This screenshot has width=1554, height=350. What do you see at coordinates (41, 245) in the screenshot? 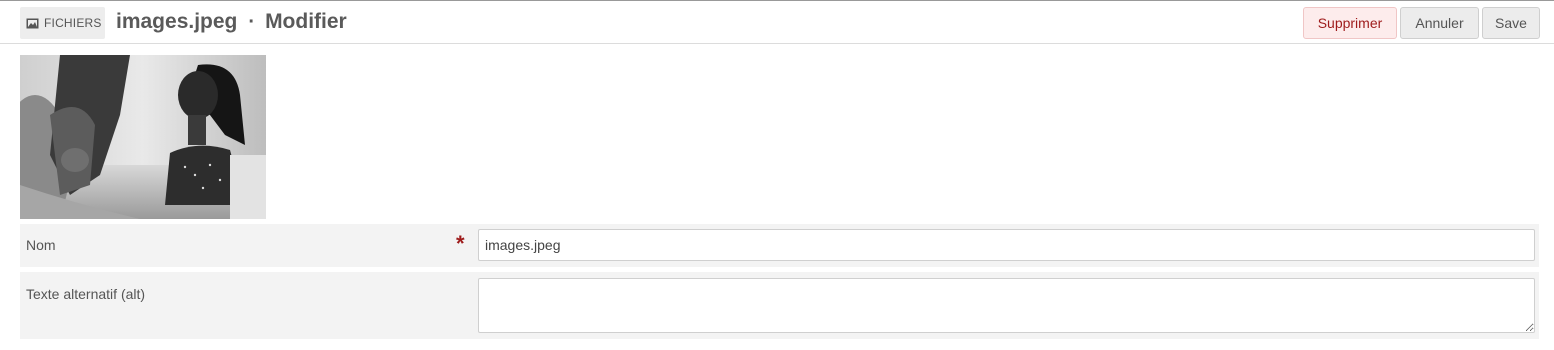
I see `name-label: Nom` at bounding box center [41, 245].